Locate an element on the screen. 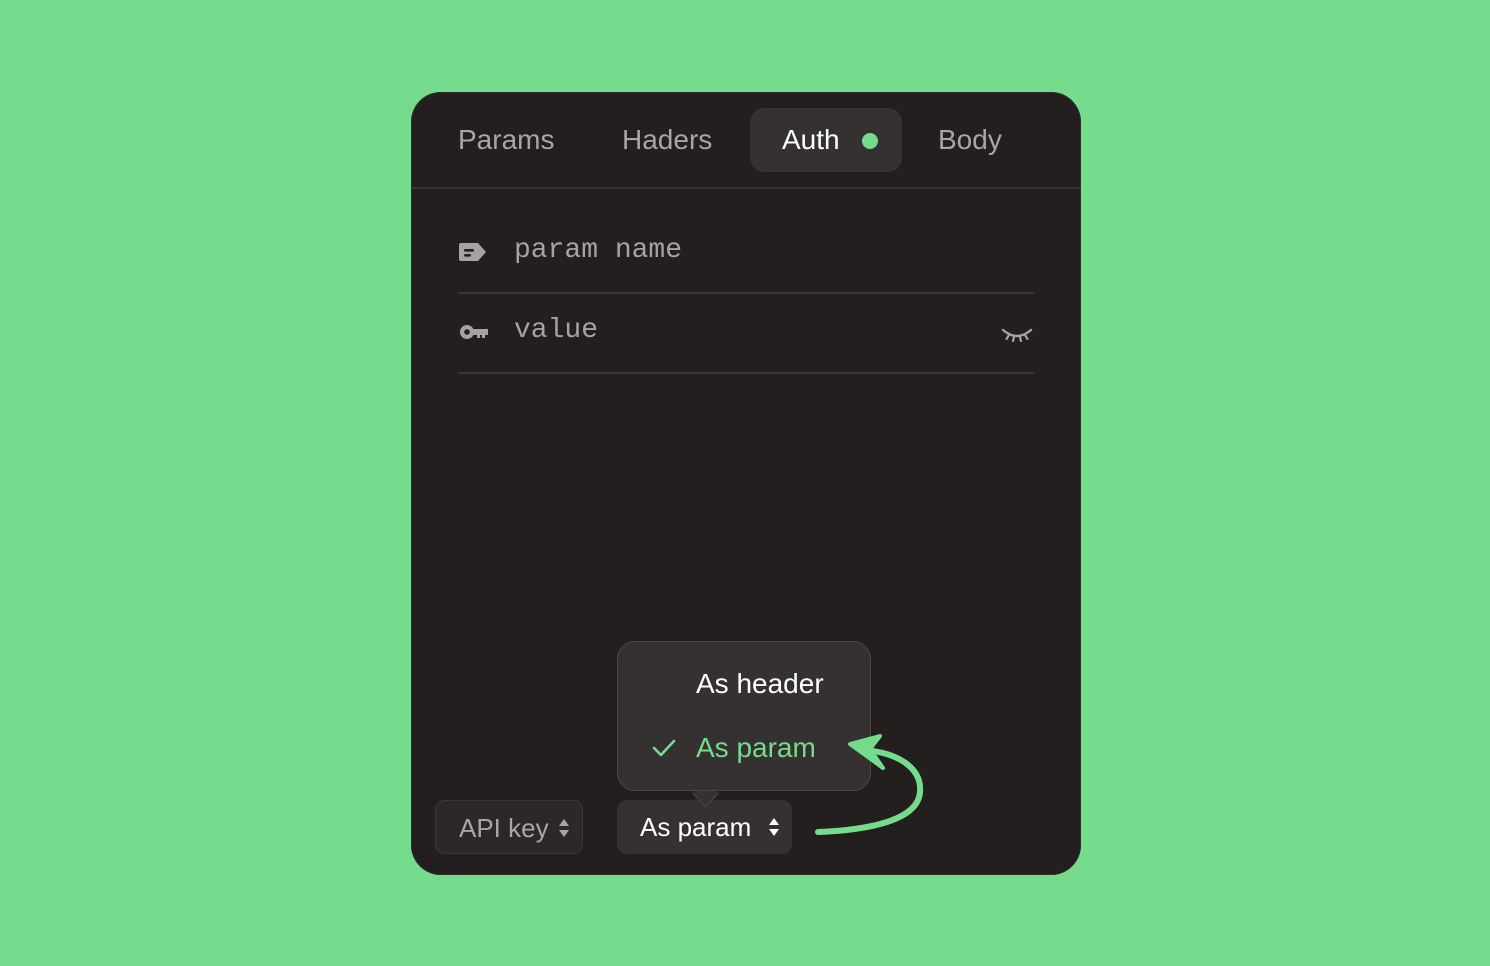 This screenshot has width=1490, height=966. tag-icon is located at coordinates (472, 252).